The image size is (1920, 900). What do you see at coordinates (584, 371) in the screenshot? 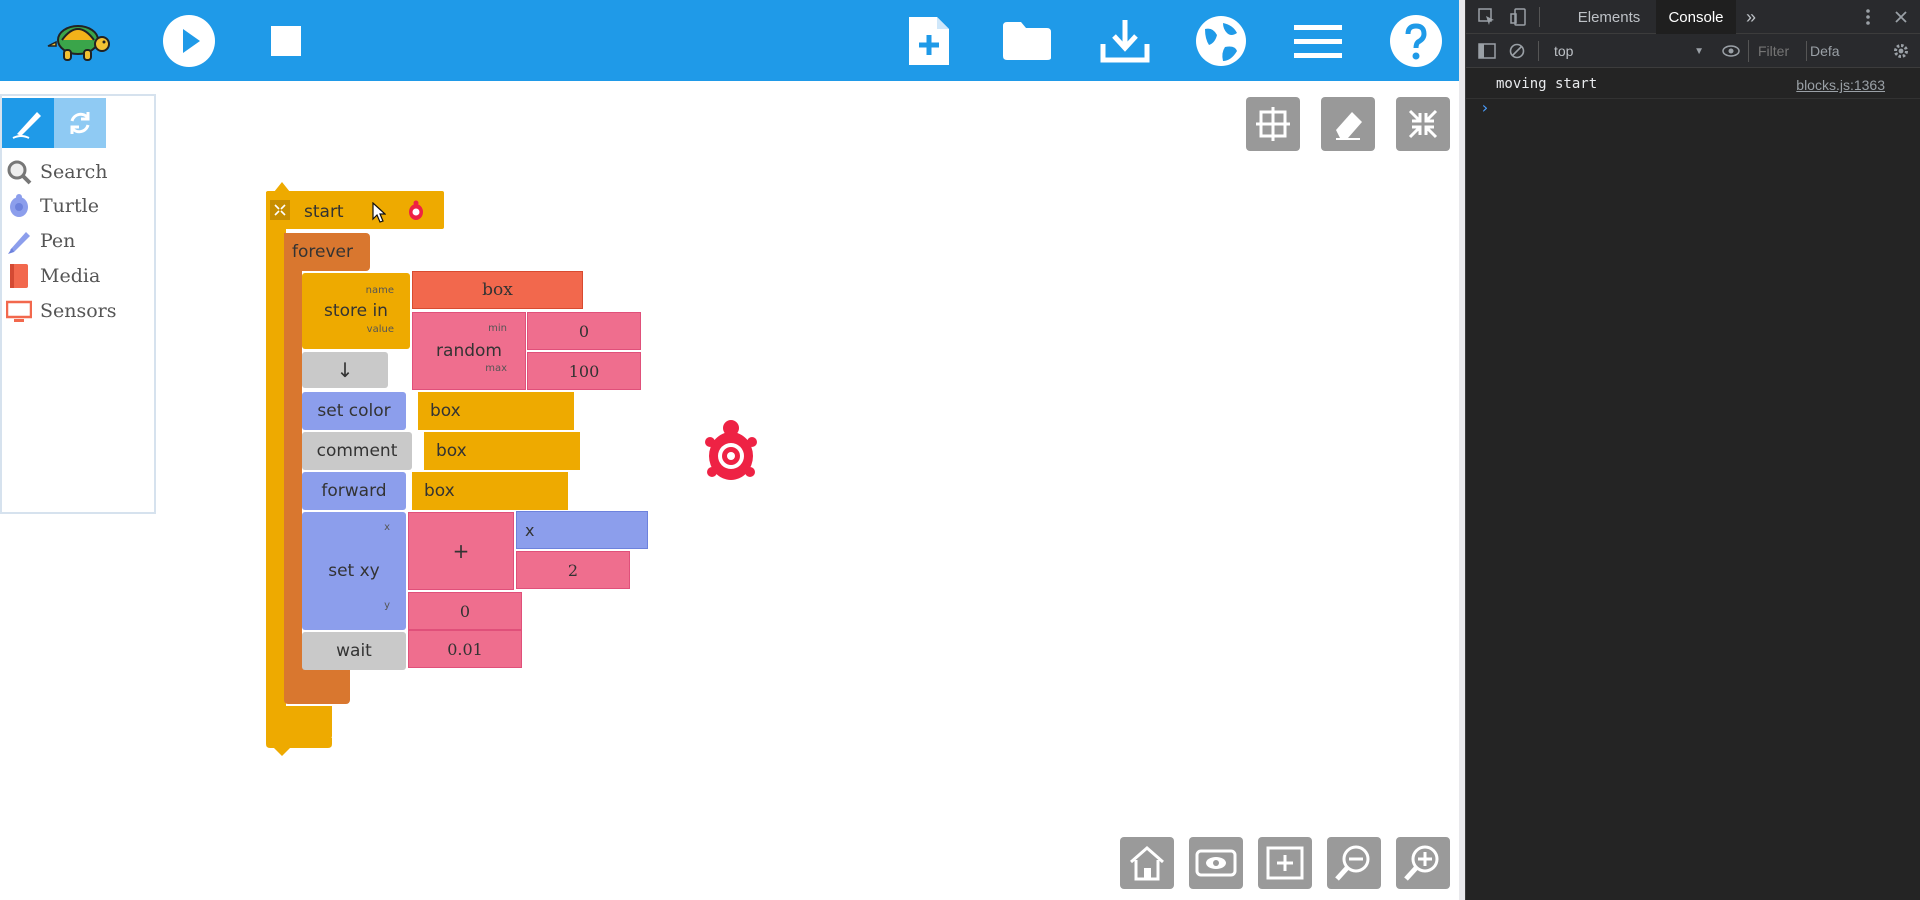
I see `random-max-value: 100` at bounding box center [584, 371].